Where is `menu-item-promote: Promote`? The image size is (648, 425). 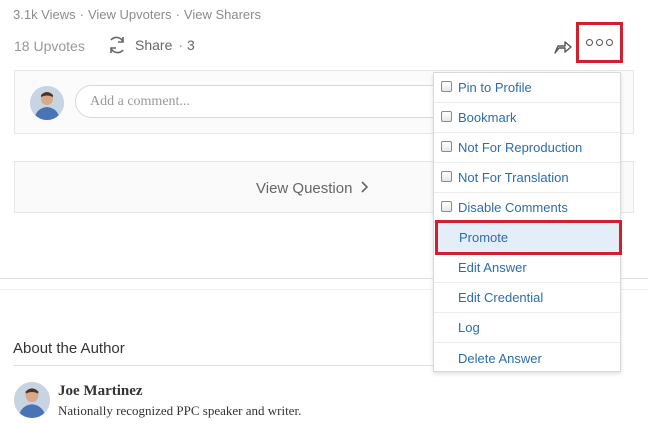
menu-item-promote: Promote is located at coordinates (528, 237).